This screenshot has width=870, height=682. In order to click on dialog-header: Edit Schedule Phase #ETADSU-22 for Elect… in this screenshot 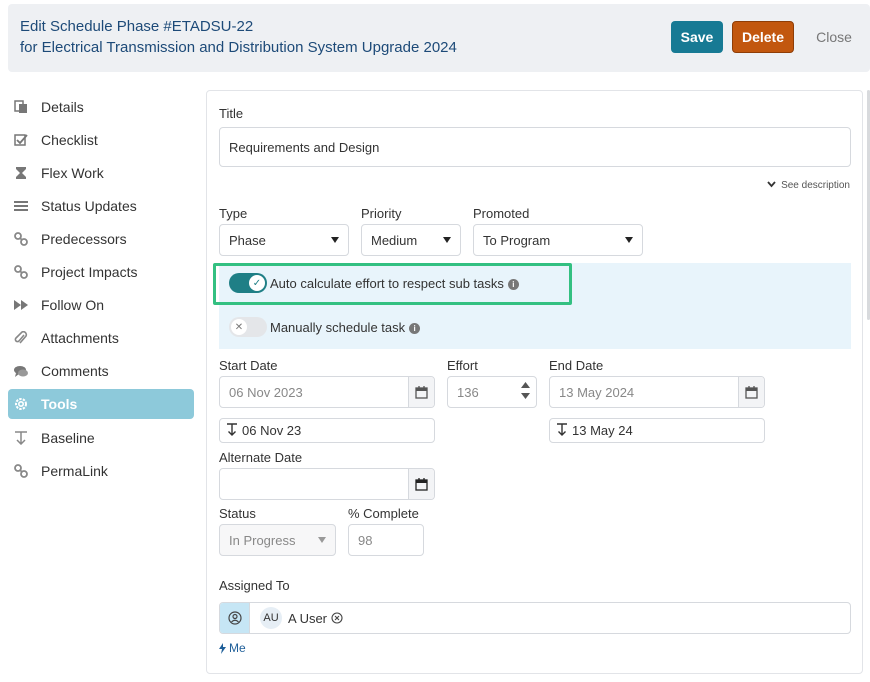, I will do `click(439, 38)`.